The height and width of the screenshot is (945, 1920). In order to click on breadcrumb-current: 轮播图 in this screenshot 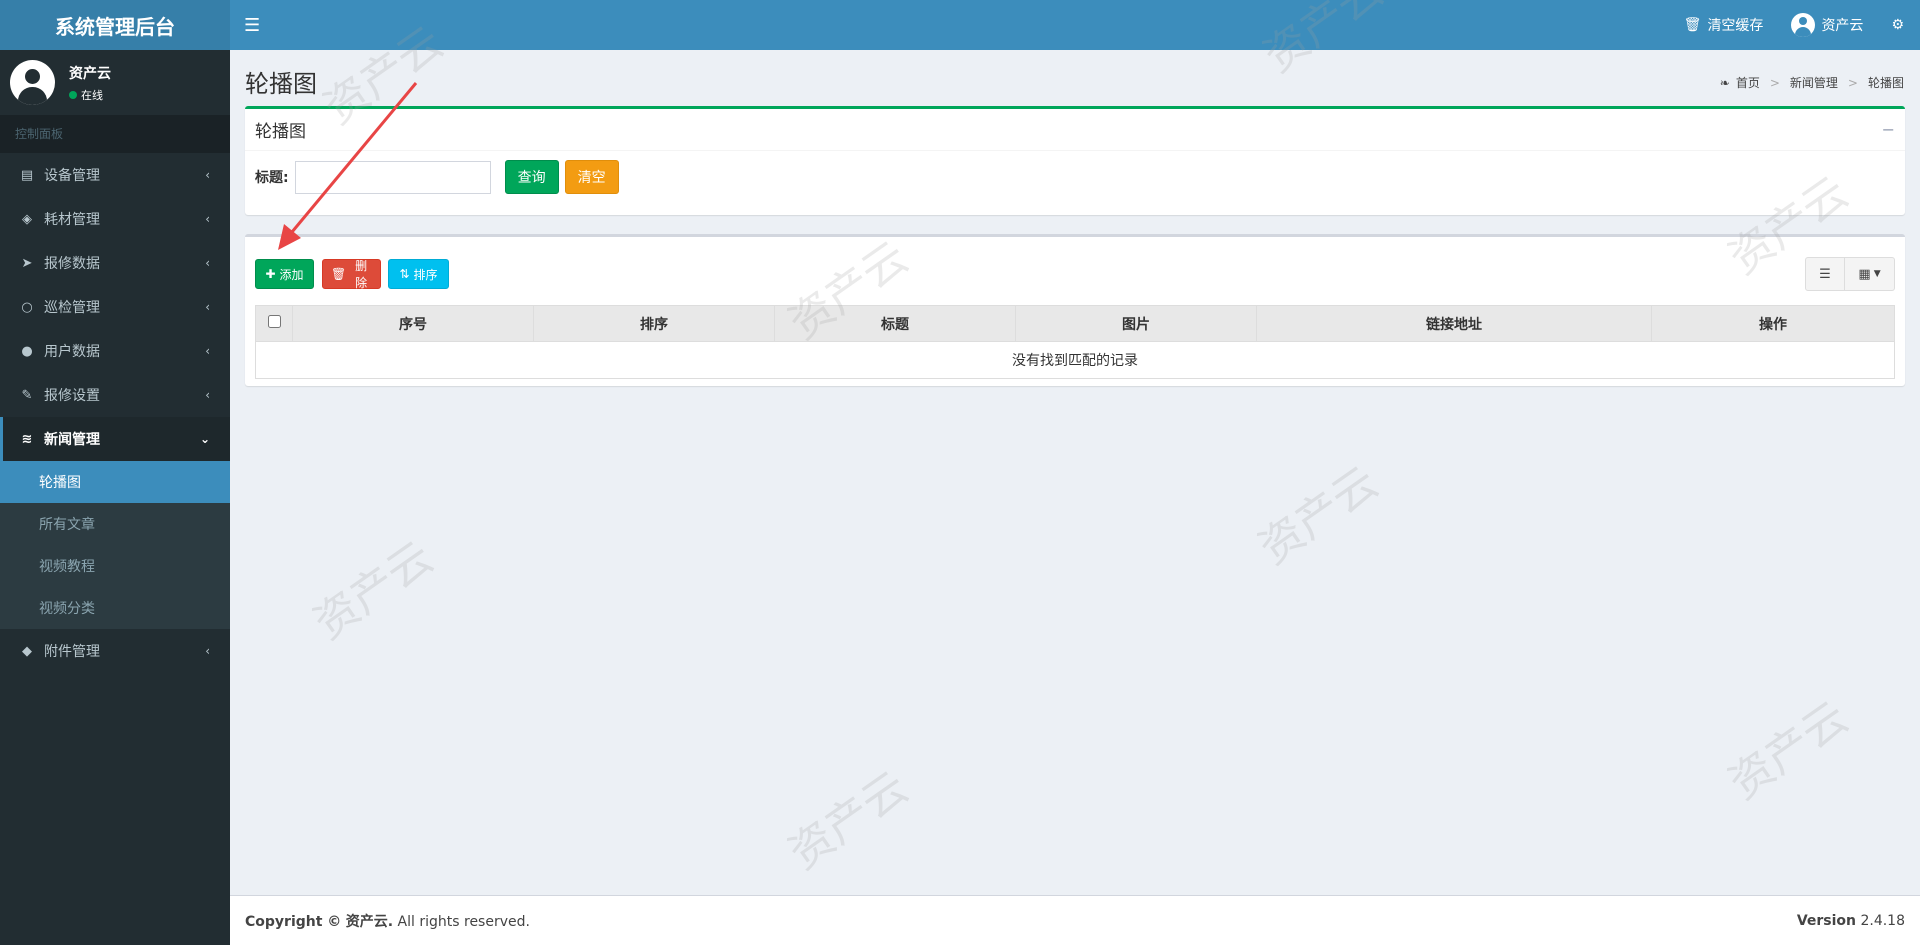, I will do `click(1885, 83)`.